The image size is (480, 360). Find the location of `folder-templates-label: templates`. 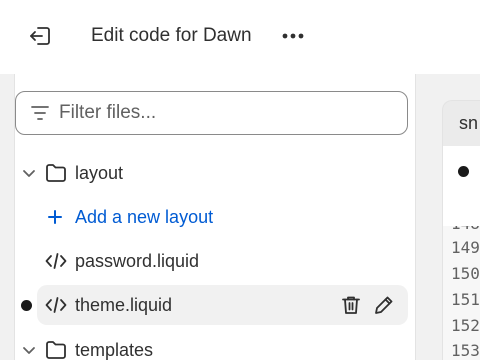

folder-templates-label: templates is located at coordinates (114, 349).